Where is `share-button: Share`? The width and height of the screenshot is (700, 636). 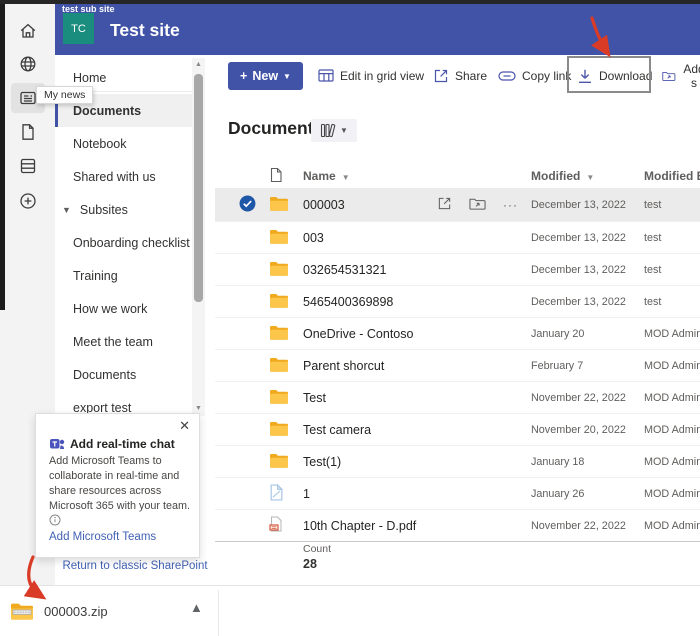 share-button: Share is located at coordinates (460, 76).